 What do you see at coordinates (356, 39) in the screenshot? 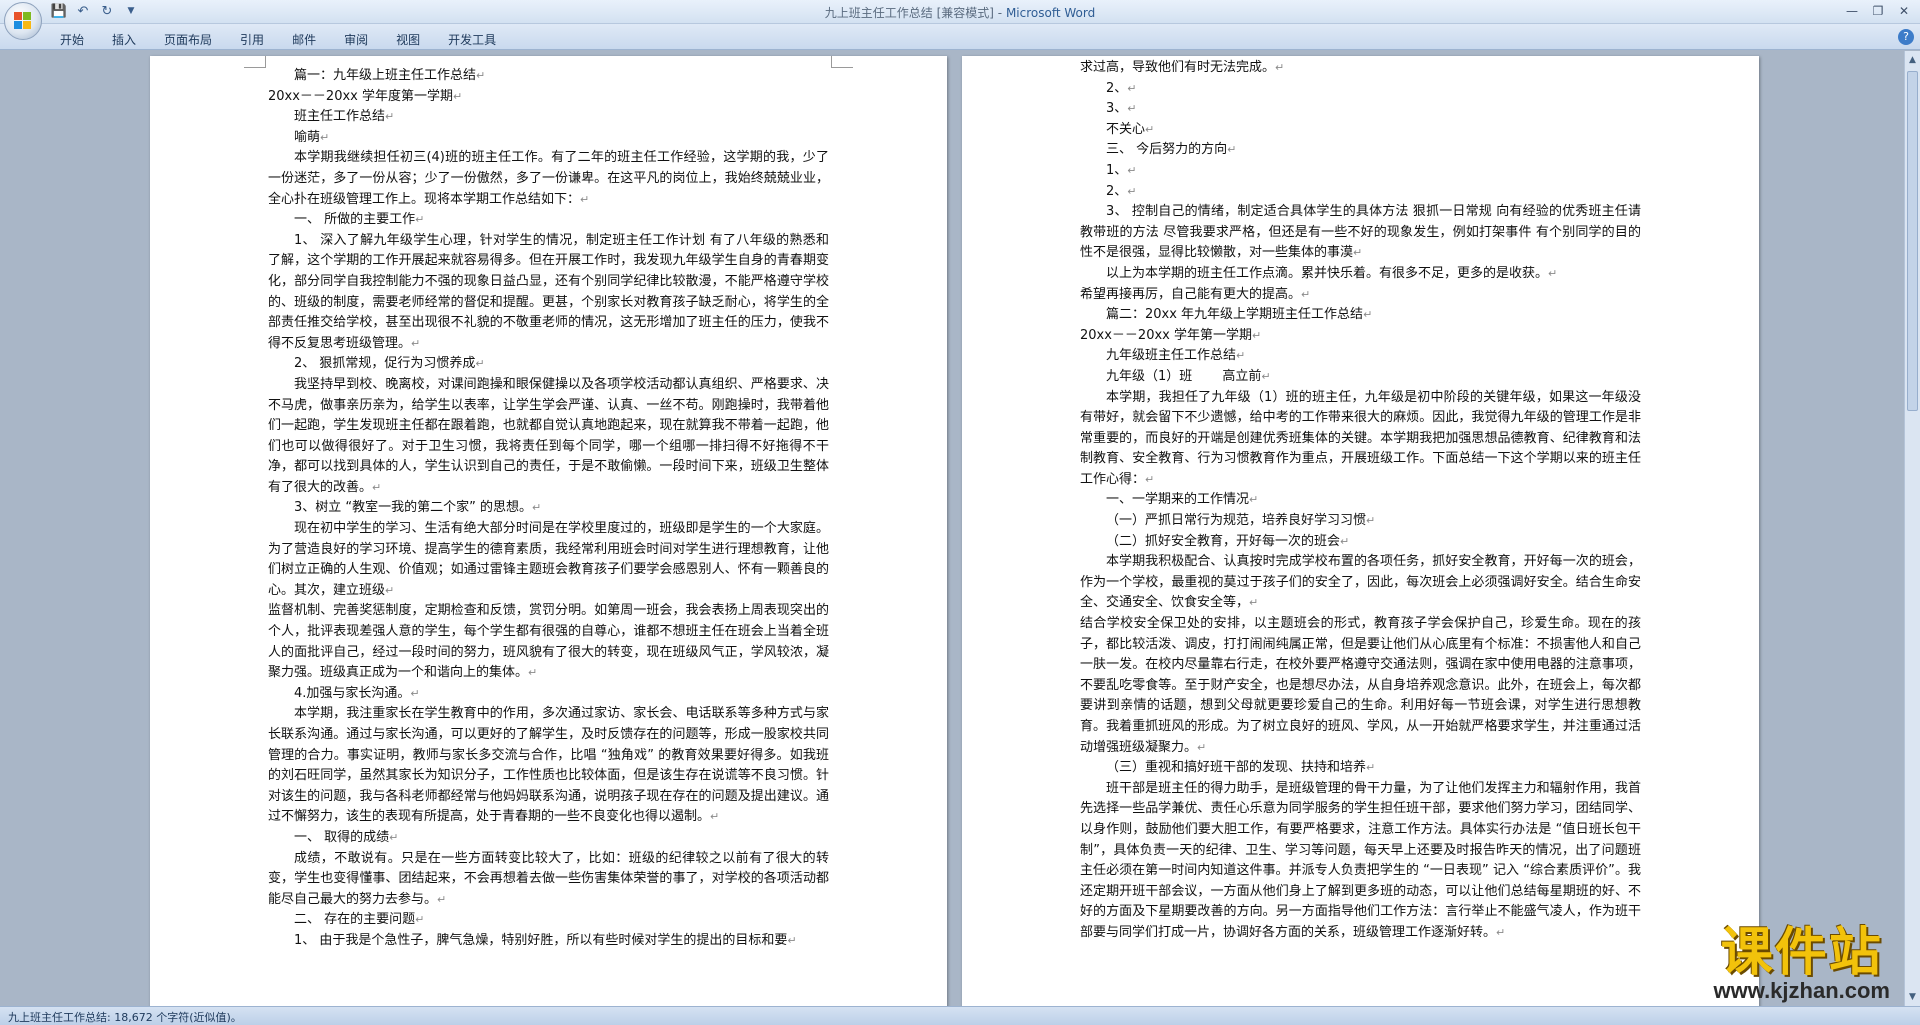
I see `tab-review: 审阅` at bounding box center [356, 39].